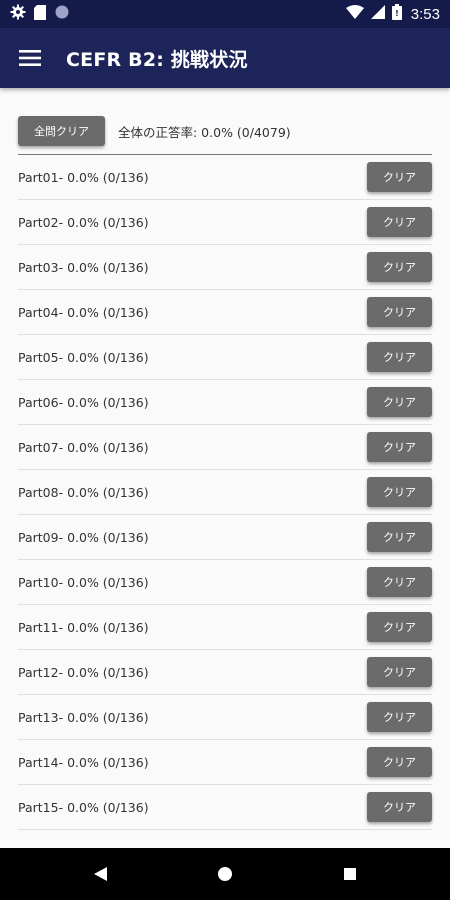 This screenshot has height=900, width=450. What do you see at coordinates (83, 357) in the screenshot?
I see `part-progress-label: Part05- 0.0% (0/136)` at bounding box center [83, 357].